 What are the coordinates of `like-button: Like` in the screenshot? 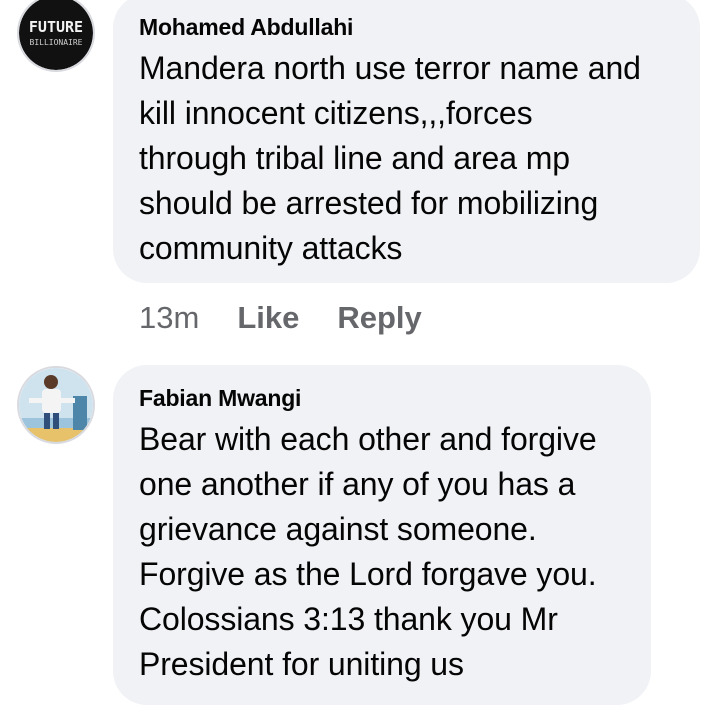 It's located at (268, 318).